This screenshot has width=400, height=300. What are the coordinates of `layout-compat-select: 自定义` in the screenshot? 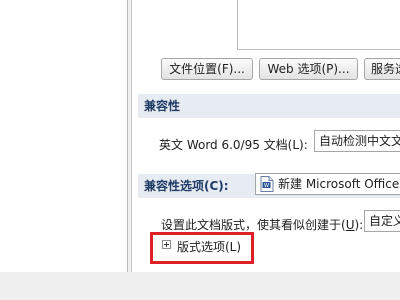 It's located at (382, 221).